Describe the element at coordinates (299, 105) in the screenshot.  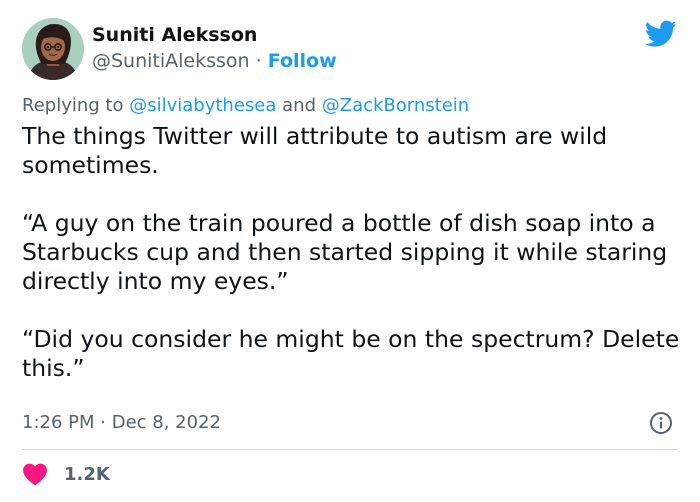
I see `replying-to-joiner: and` at that location.